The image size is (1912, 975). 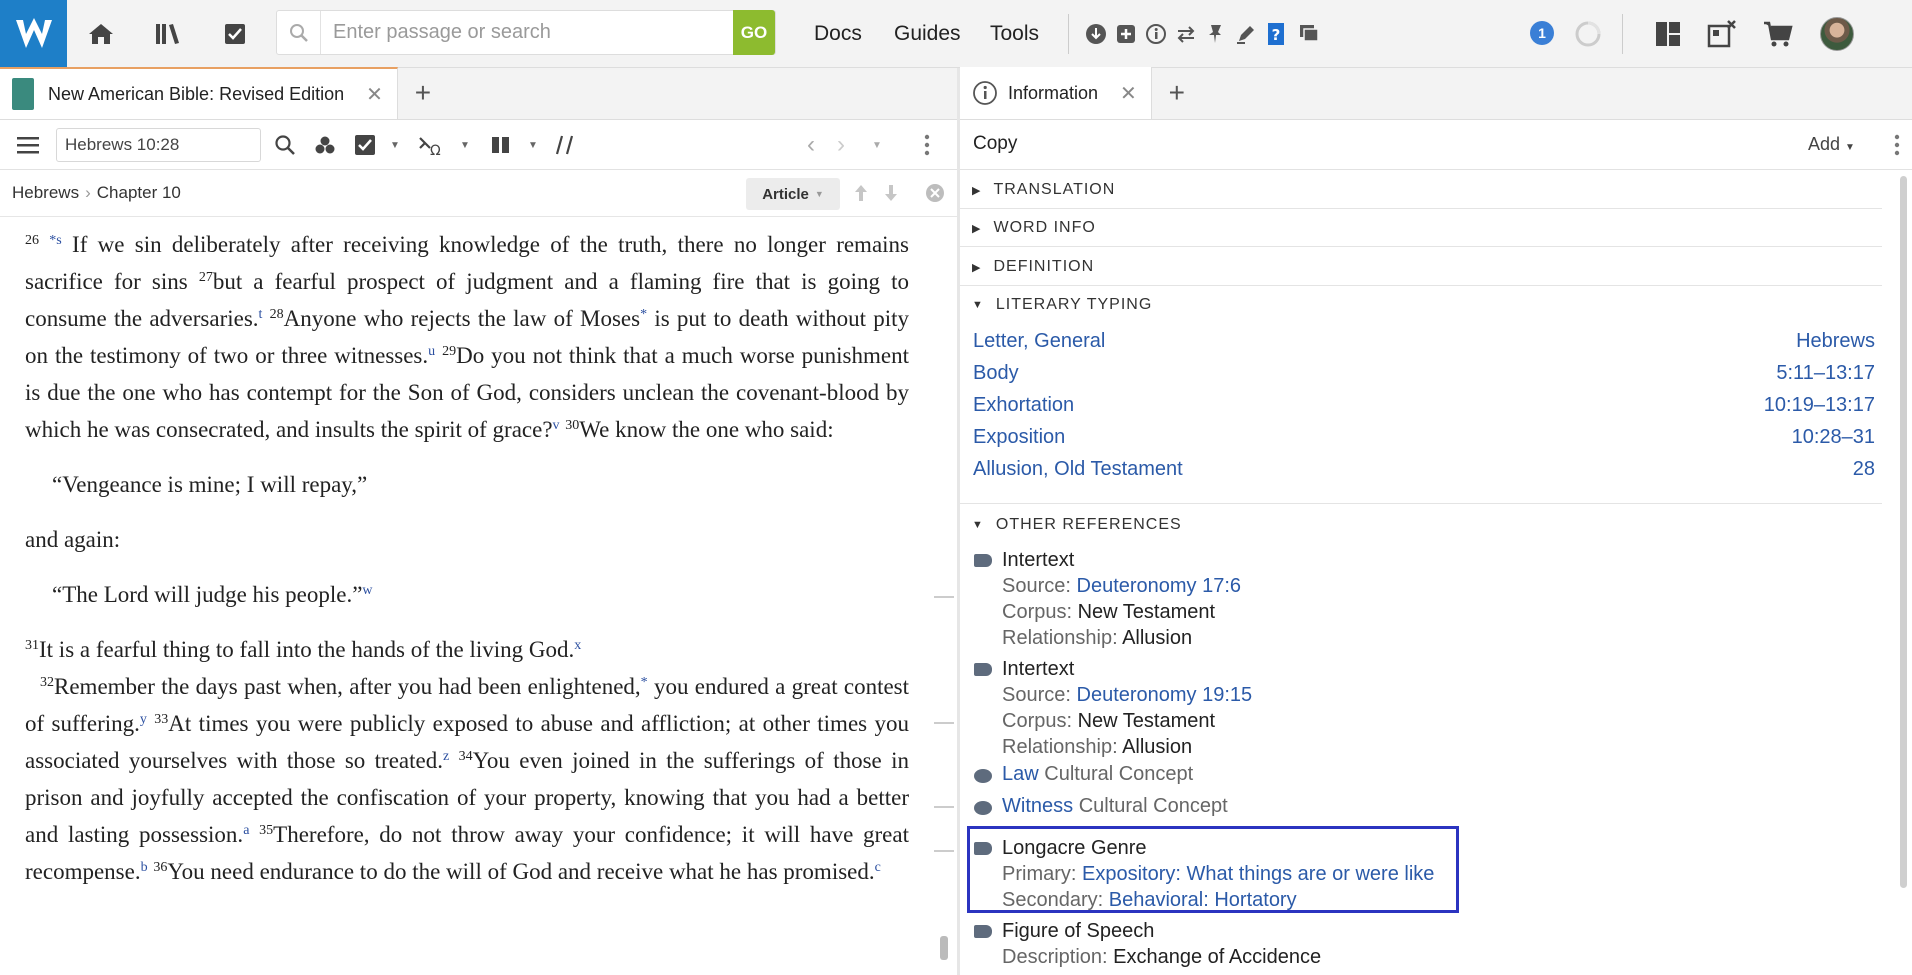 What do you see at coordinates (877, 145) in the screenshot?
I see `history-dropdown-icon: ▼` at bounding box center [877, 145].